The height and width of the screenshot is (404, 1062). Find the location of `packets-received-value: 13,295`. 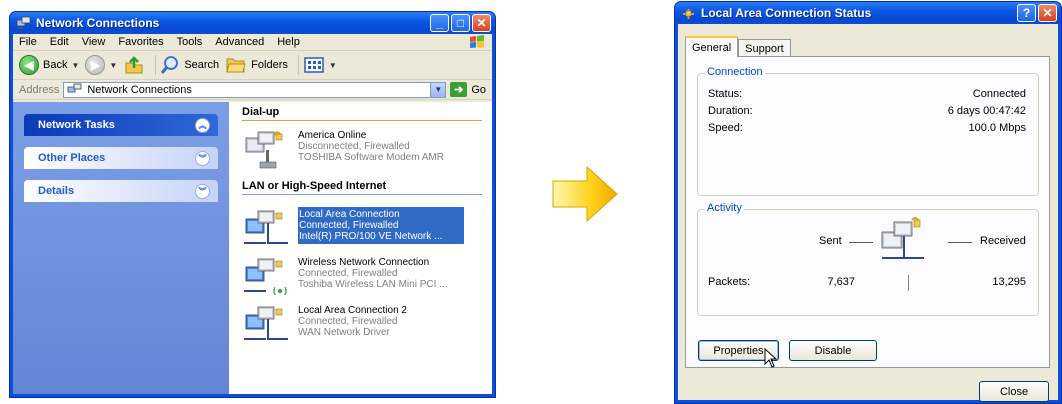

packets-received-value: 13,295 is located at coordinates (1009, 282).